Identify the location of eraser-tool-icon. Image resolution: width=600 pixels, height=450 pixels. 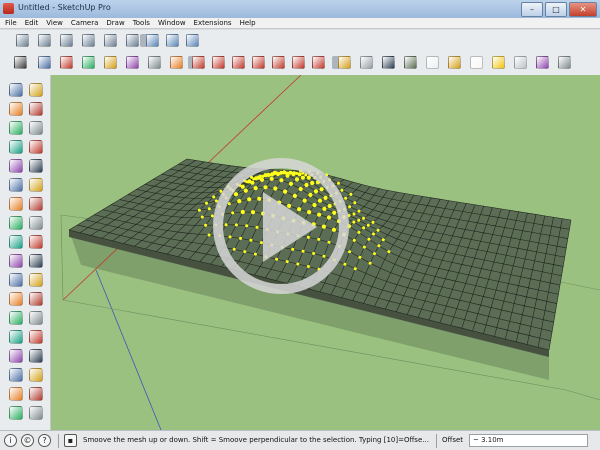
(36, 90).